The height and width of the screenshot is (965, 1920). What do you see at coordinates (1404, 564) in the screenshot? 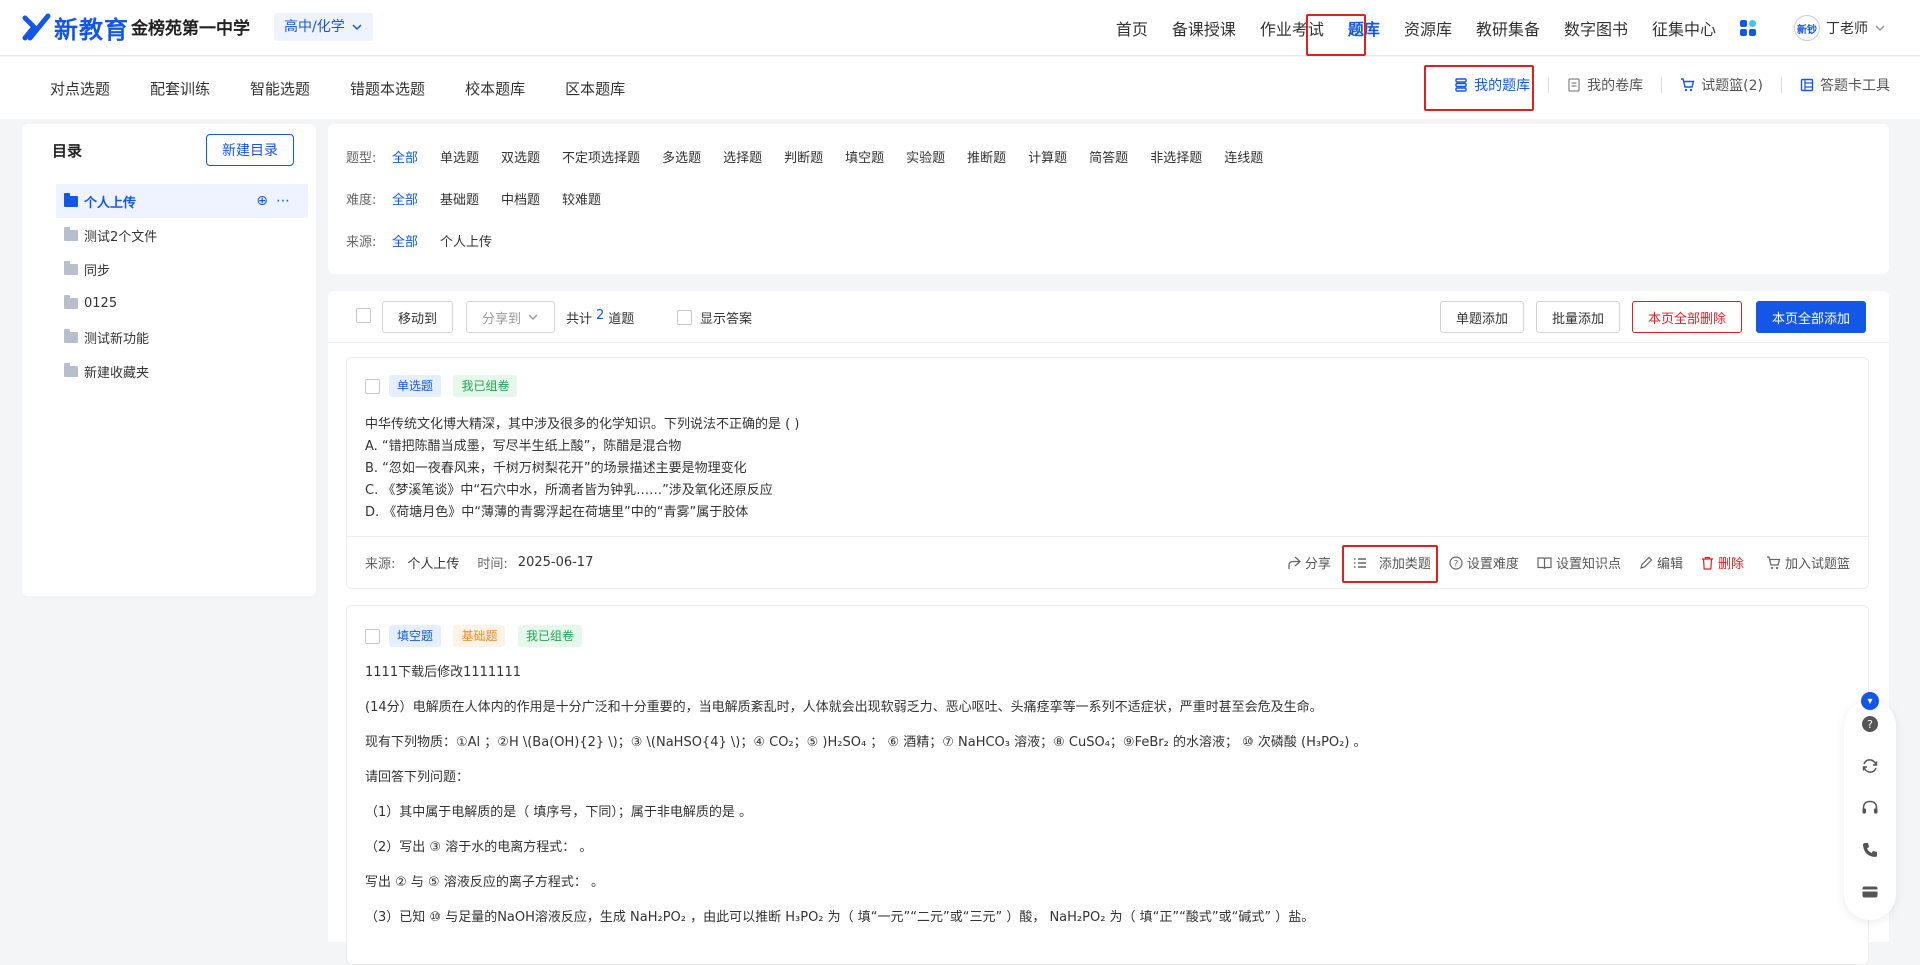
I see `add-similar-label: 添加类题` at bounding box center [1404, 564].